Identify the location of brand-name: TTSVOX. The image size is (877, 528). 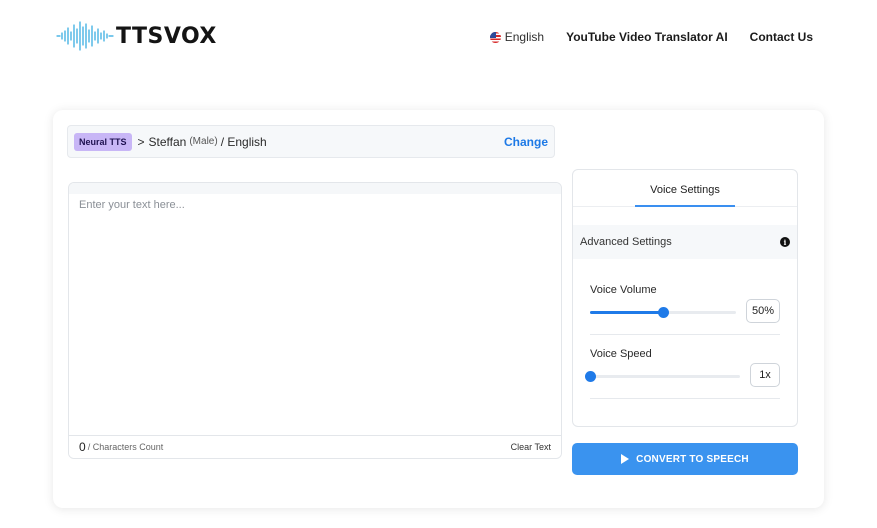
(166, 36).